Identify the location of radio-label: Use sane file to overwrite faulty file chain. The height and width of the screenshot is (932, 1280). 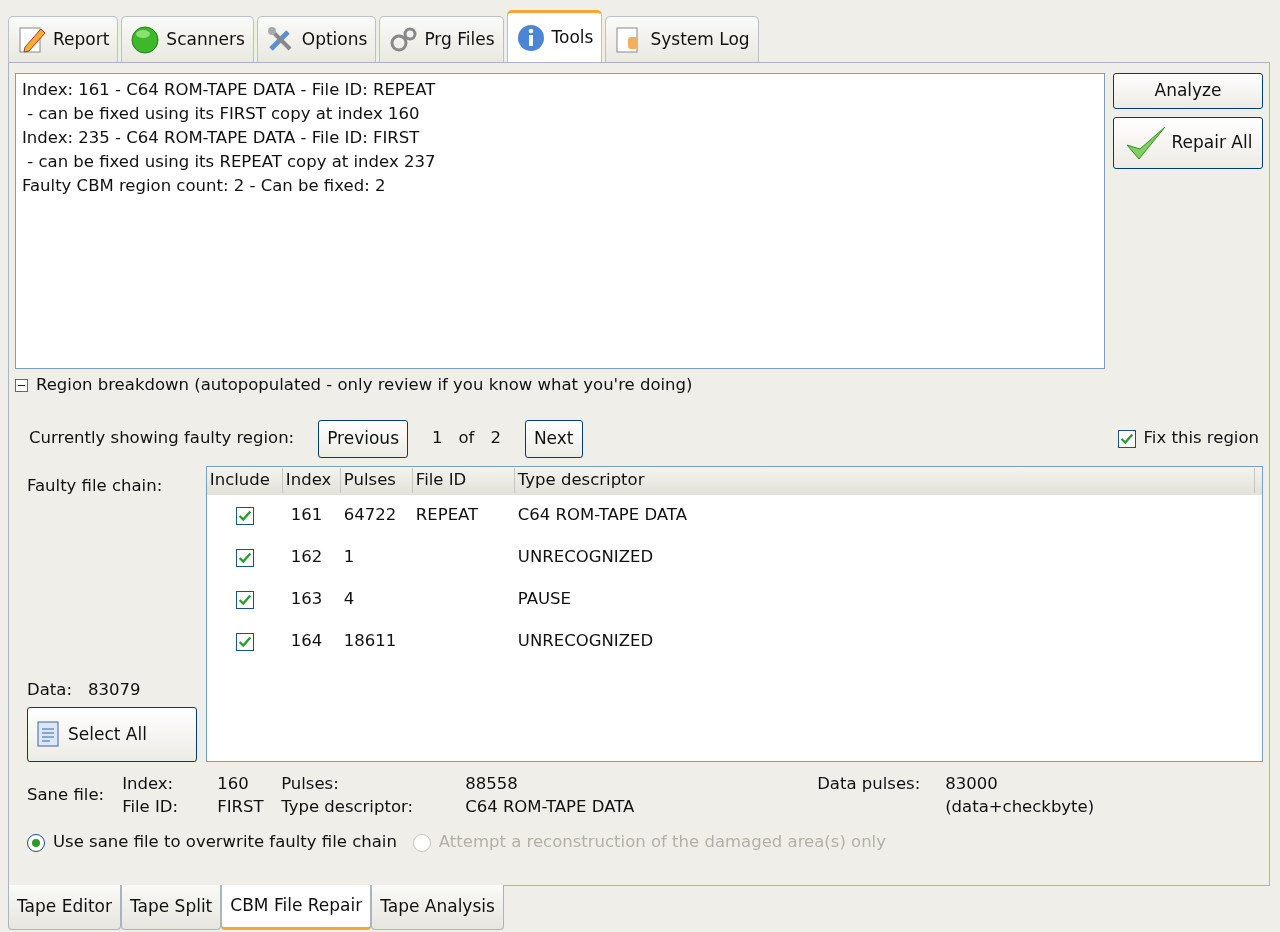
(225, 842).